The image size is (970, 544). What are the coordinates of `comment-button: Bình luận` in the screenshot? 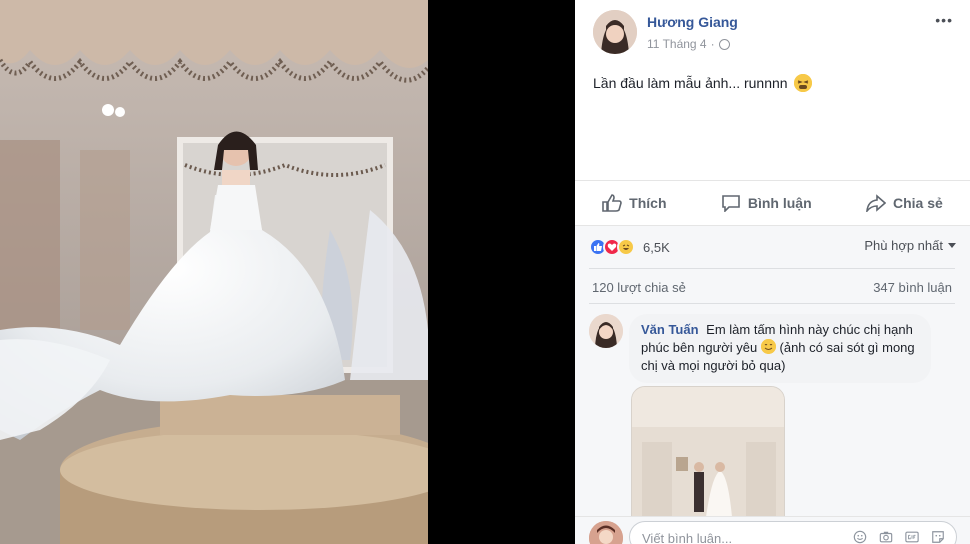 It's located at (766, 203).